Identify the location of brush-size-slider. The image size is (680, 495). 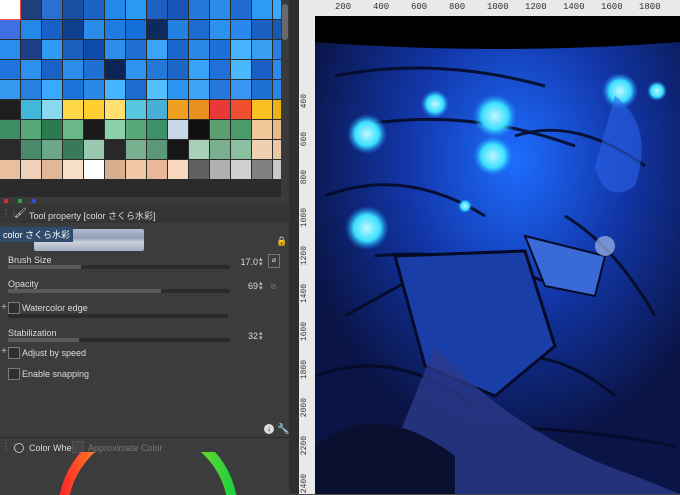
(119, 267).